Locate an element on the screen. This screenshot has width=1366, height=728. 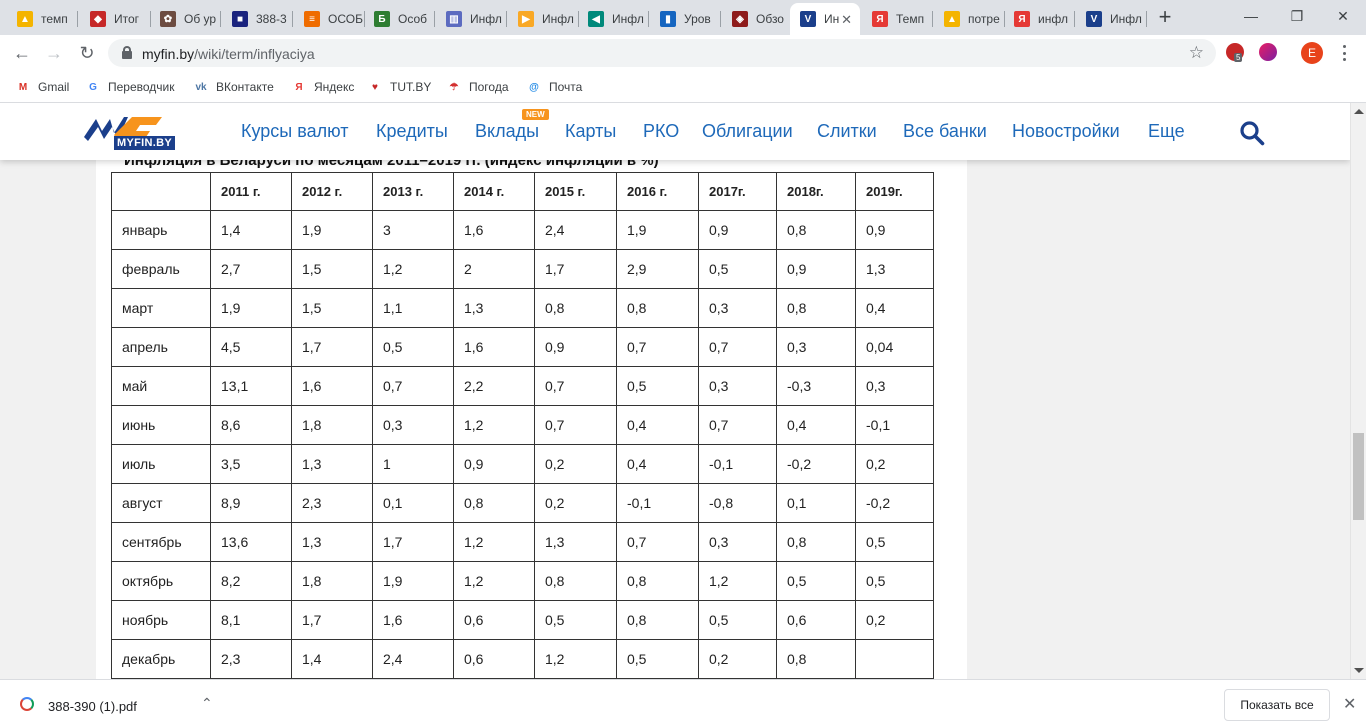
bookmark-label: Яндекс is located at coordinates (334, 87).